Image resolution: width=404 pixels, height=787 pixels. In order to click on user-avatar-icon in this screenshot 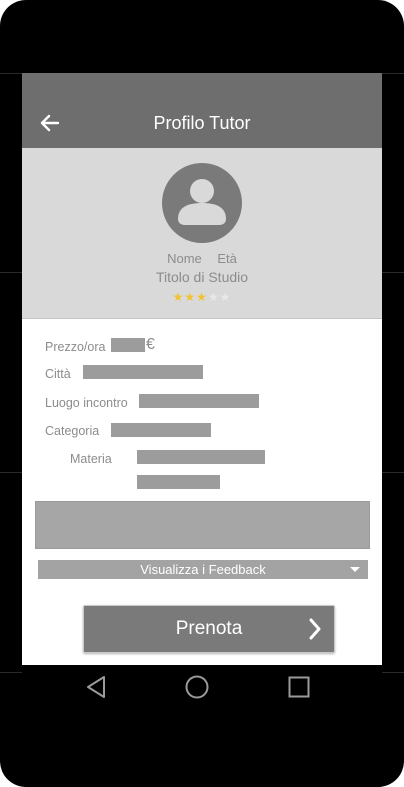, I will do `click(202, 203)`.